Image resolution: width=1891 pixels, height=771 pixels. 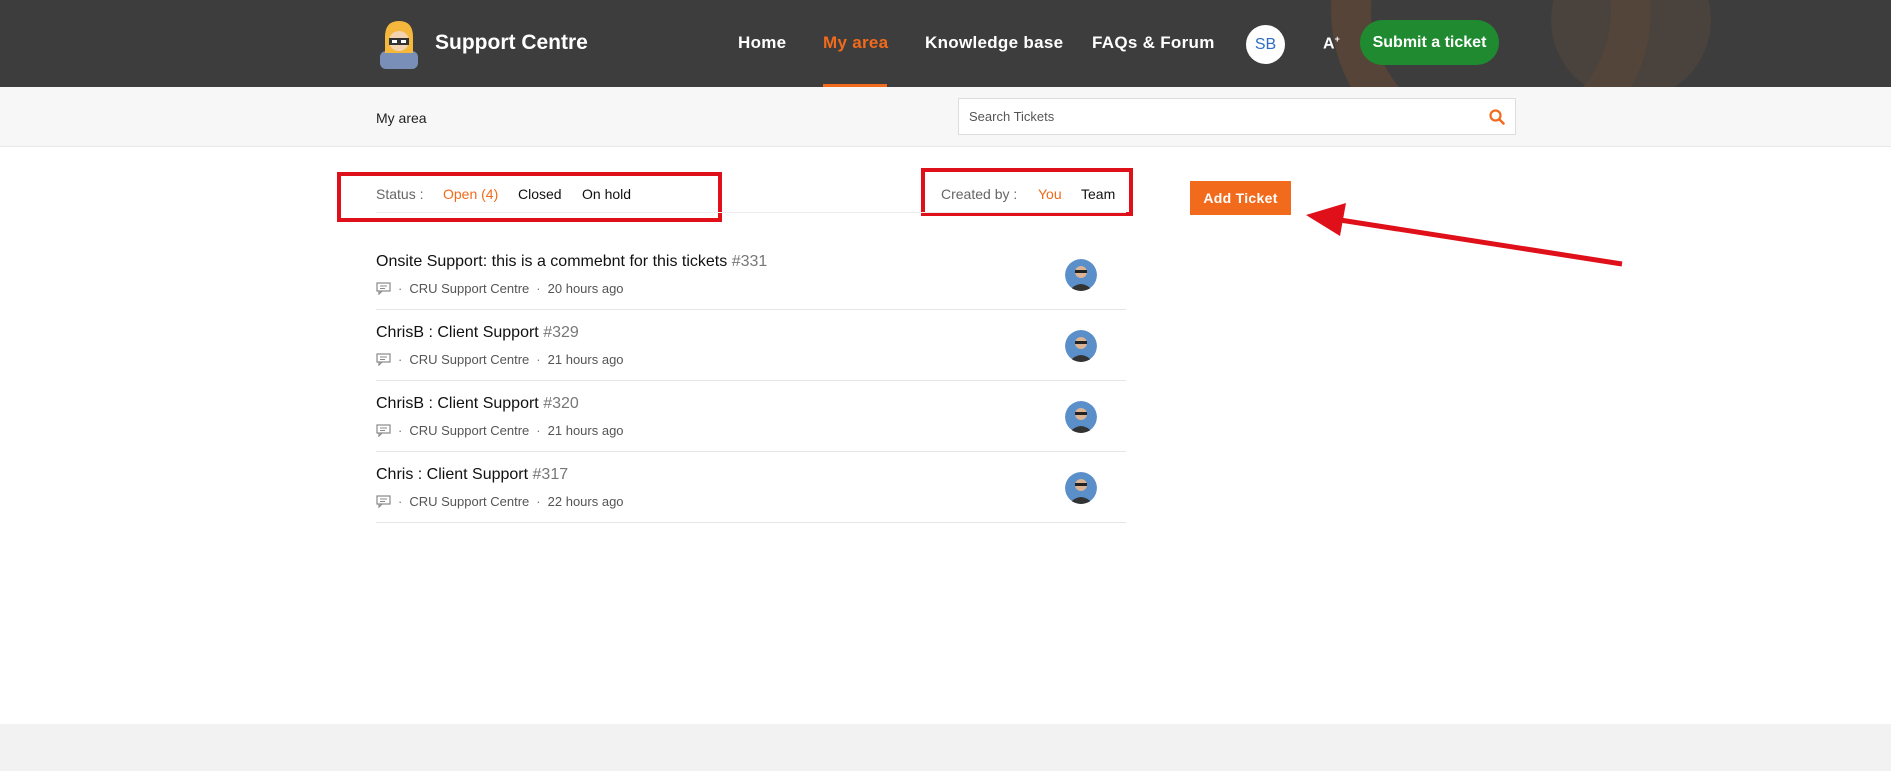 I want to click on annotation-arrow, so click(x=1464, y=235).